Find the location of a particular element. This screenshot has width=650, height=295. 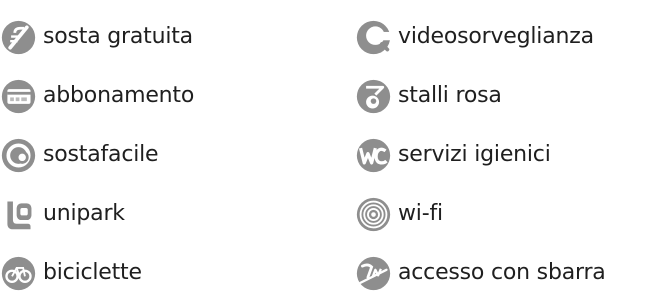

amenity-restrooms: servizi igienici is located at coordinates (453, 155).